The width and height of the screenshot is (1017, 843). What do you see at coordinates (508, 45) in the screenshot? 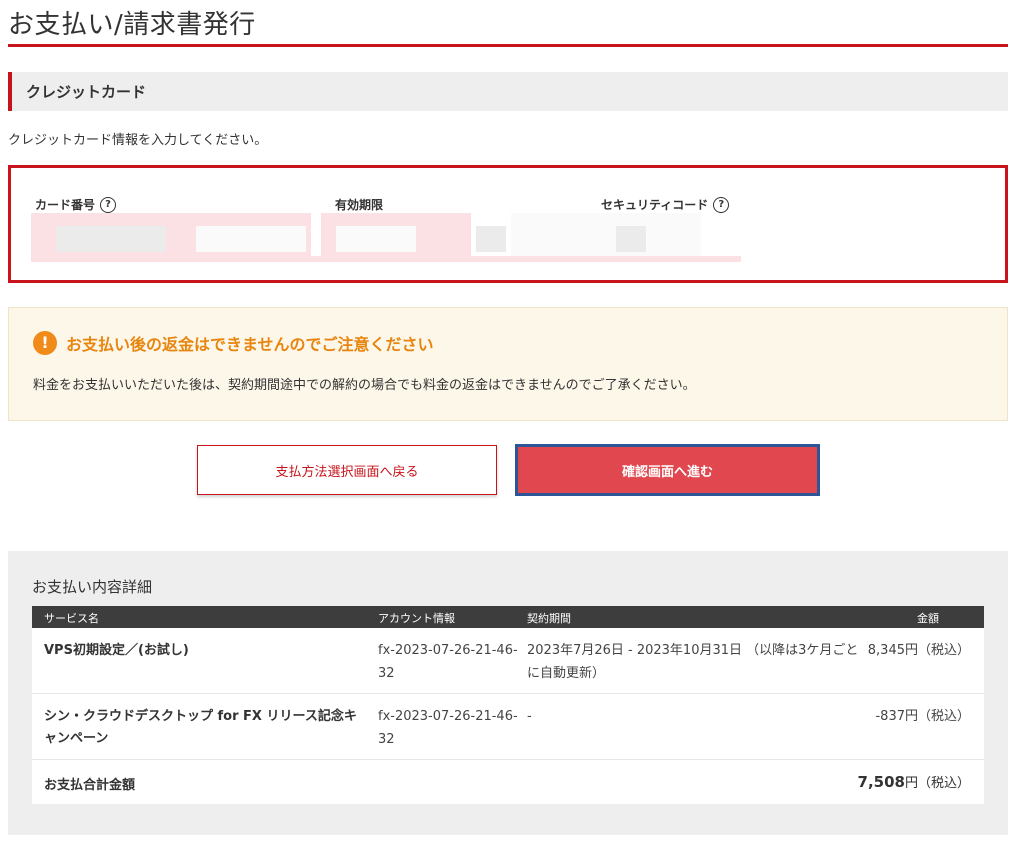
I see `title-divider` at bounding box center [508, 45].